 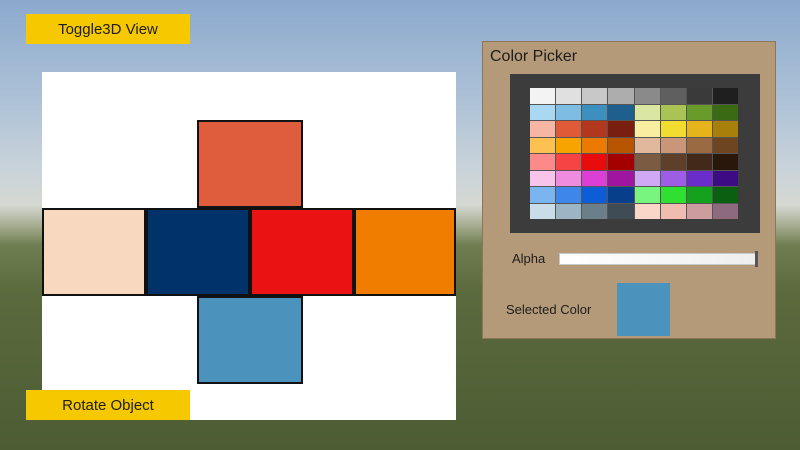 What do you see at coordinates (108, 29) in the screenshot?
I see `toggle-3d-view-button: Toggle3D View` at bounding box center [108, 29].